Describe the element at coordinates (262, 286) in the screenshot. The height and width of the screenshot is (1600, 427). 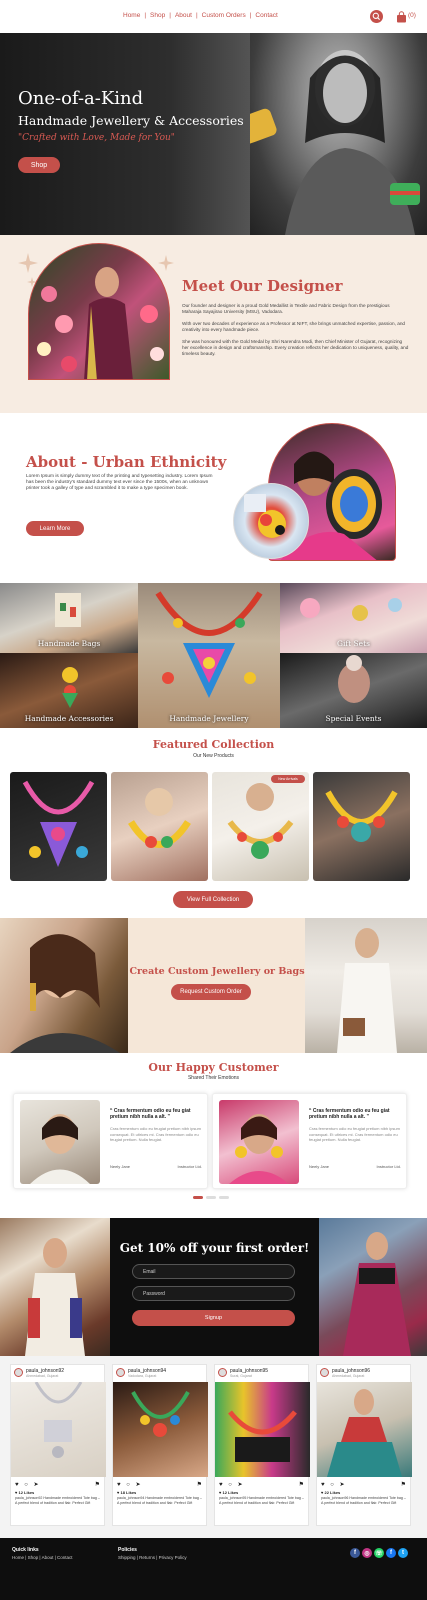
I see `designer-heading: Meet Our Designer` at that location.